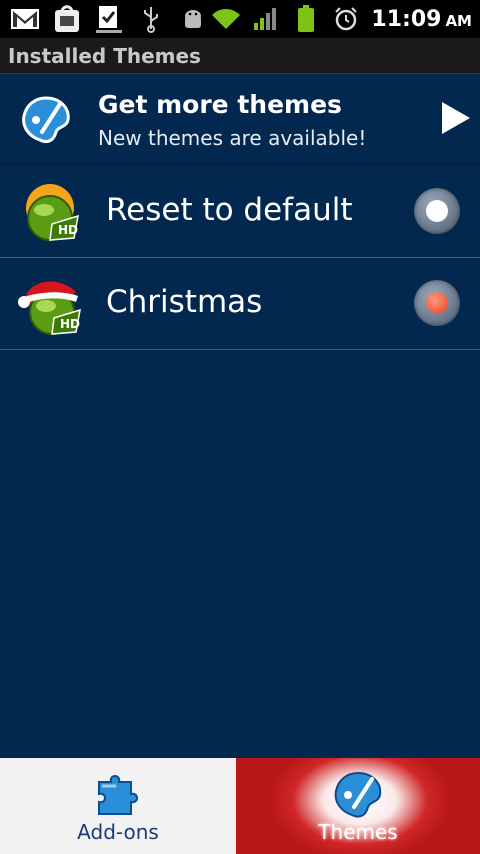 The width and height of the screenshot is (480, 854). Describe the element at coordinates (232, 138) in the screenshot. I see `get-more-themes-subtitle: New themes are available!` at that location.